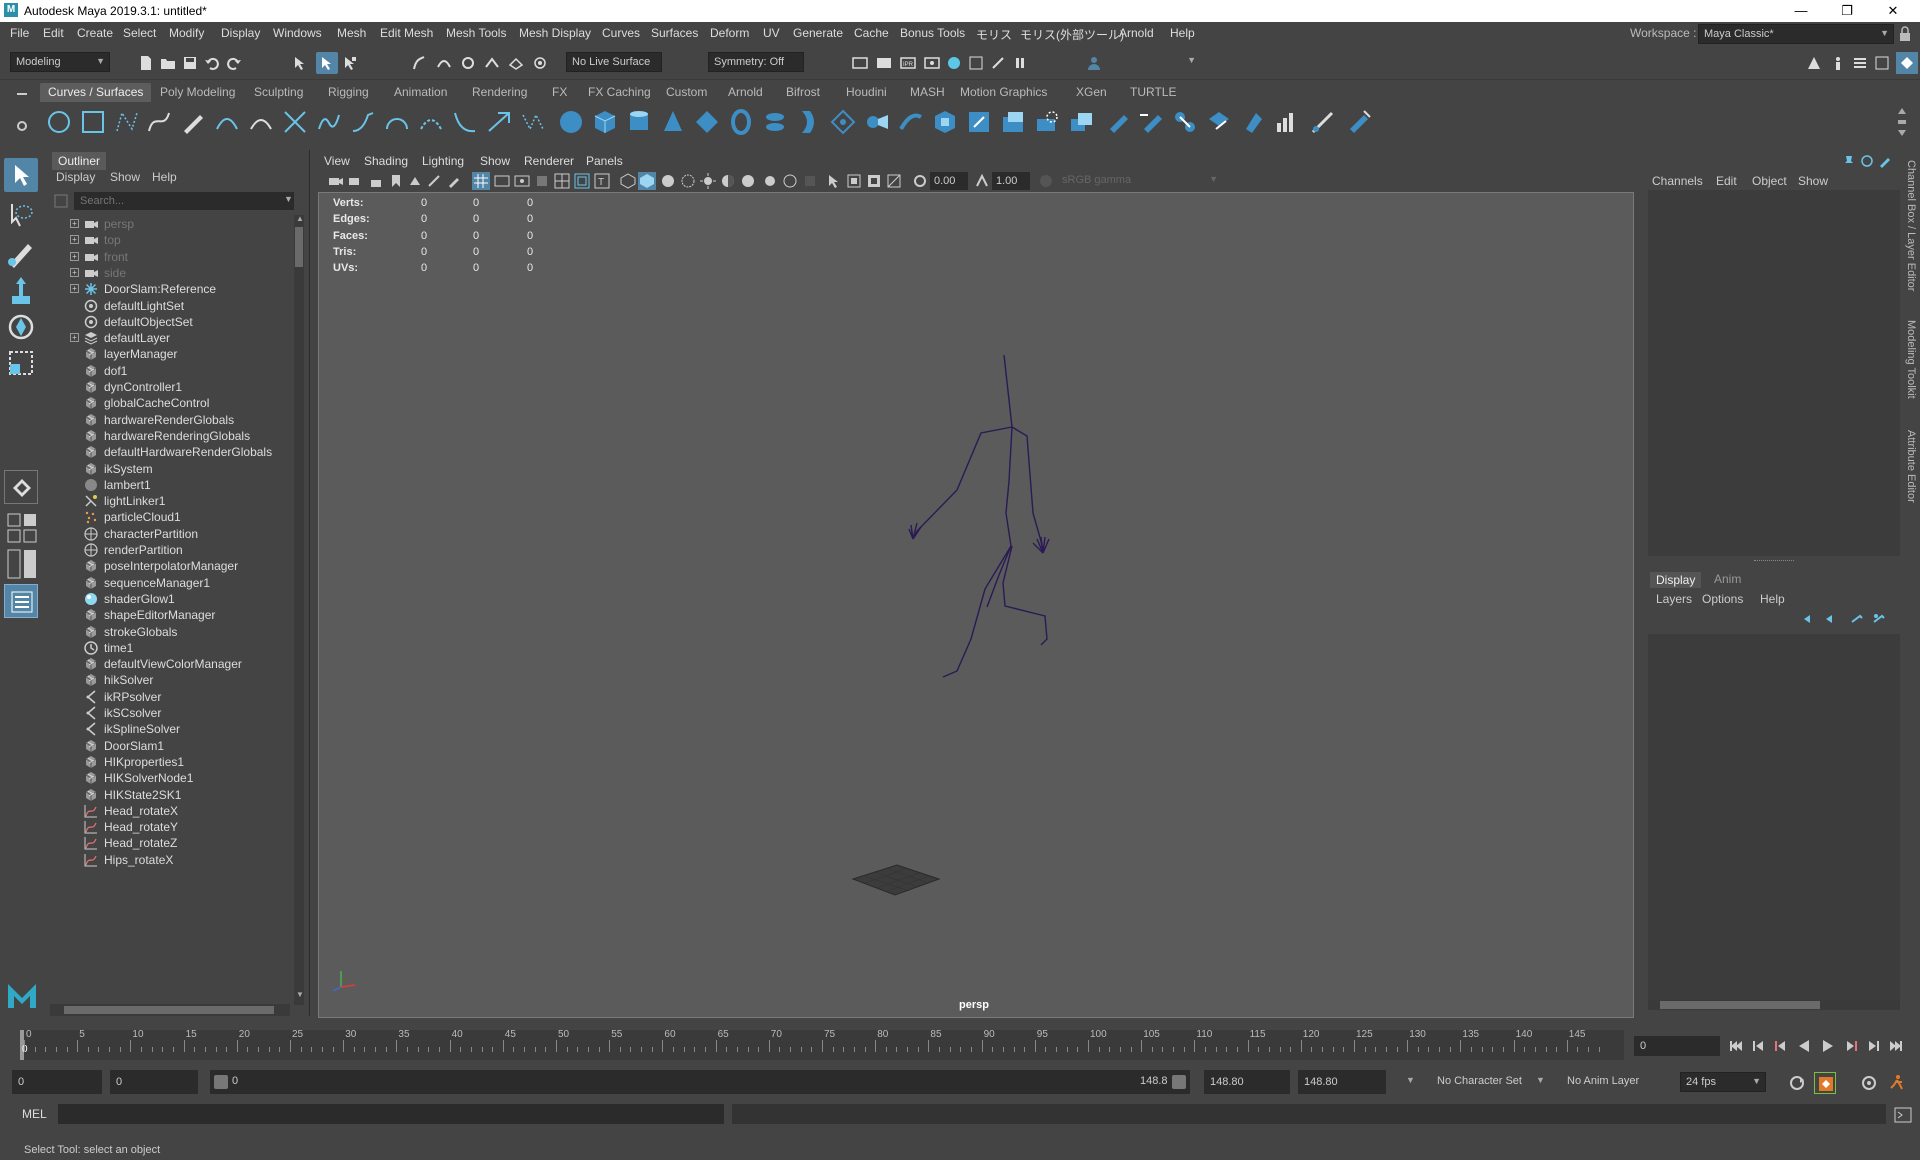 This screenshot has height=1160, width=1920. What do you see at coordinates (34, 1114) in the screenshot?
I see `script-language-toggle: MEL` at bounding box center [34, 1114].